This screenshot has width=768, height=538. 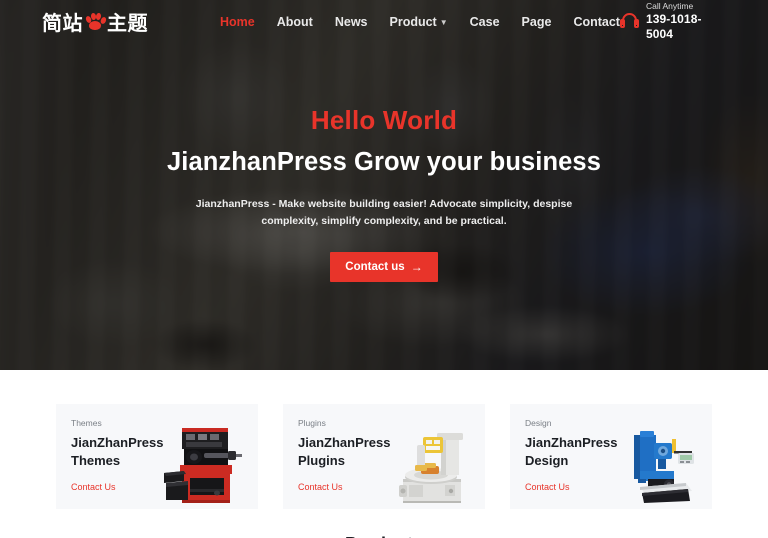 I want to click on nav-label-home: Home, so click(x=237, y=21).